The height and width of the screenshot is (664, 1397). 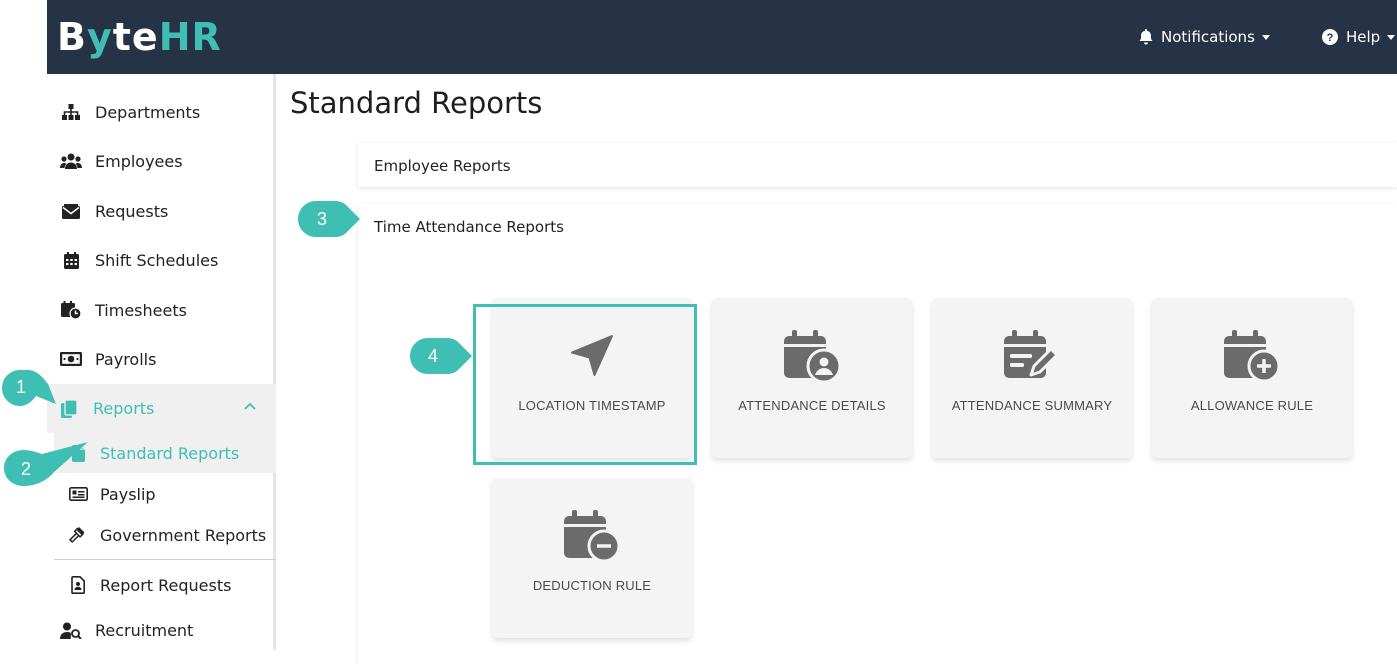 I want to click on calendar-user-icon, so click(x=812, y=356).